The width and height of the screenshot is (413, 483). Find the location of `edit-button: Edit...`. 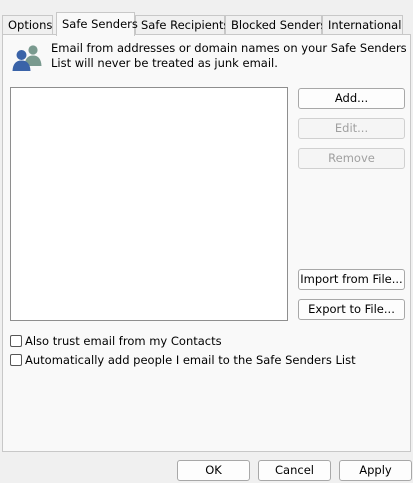

edit-button: Edit... is located at coordinates (351, 128).